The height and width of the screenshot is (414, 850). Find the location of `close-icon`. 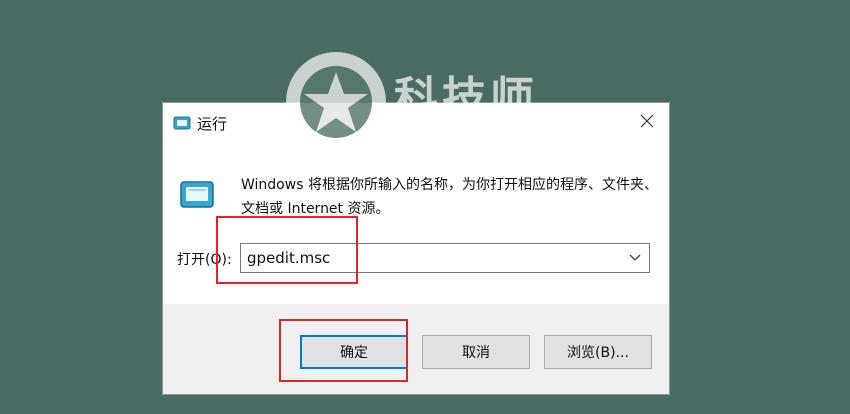

close-icon is located at coordinates (647, 122).